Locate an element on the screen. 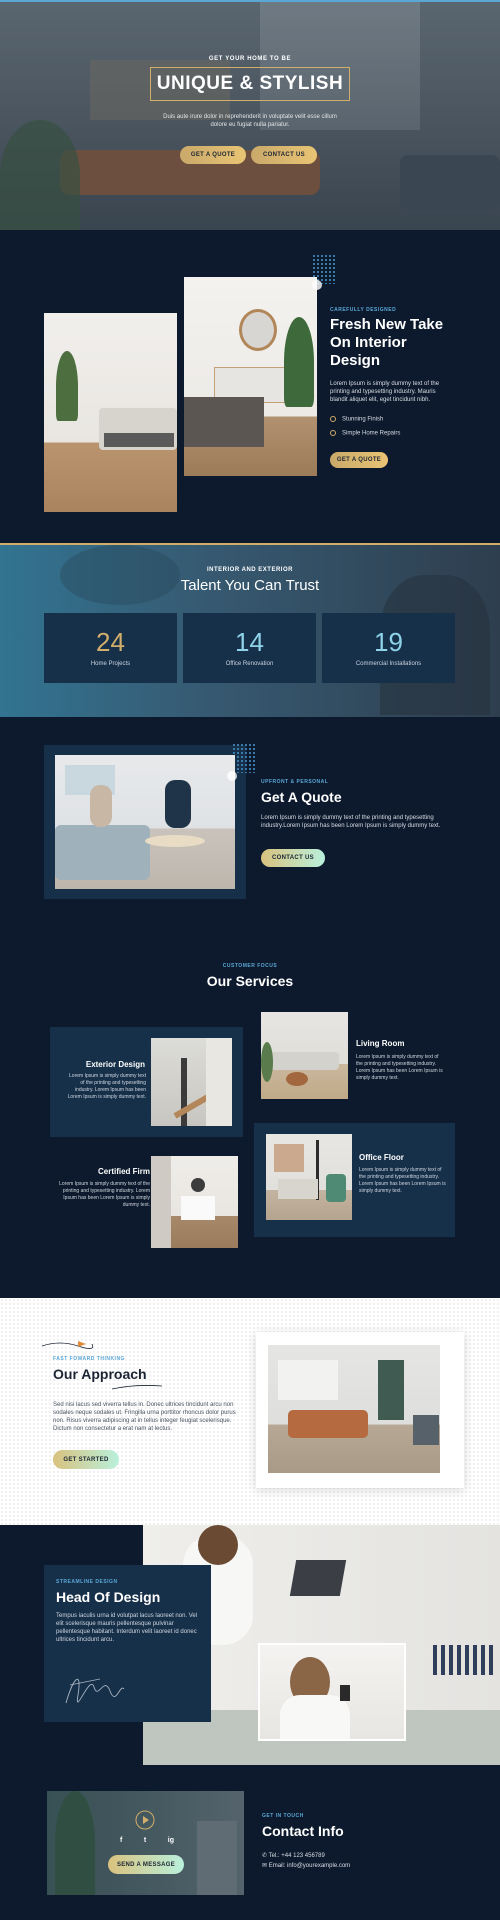 This screenshot has width=500, height=1920. stat-value: 24 is located at coordinates (110, 642).